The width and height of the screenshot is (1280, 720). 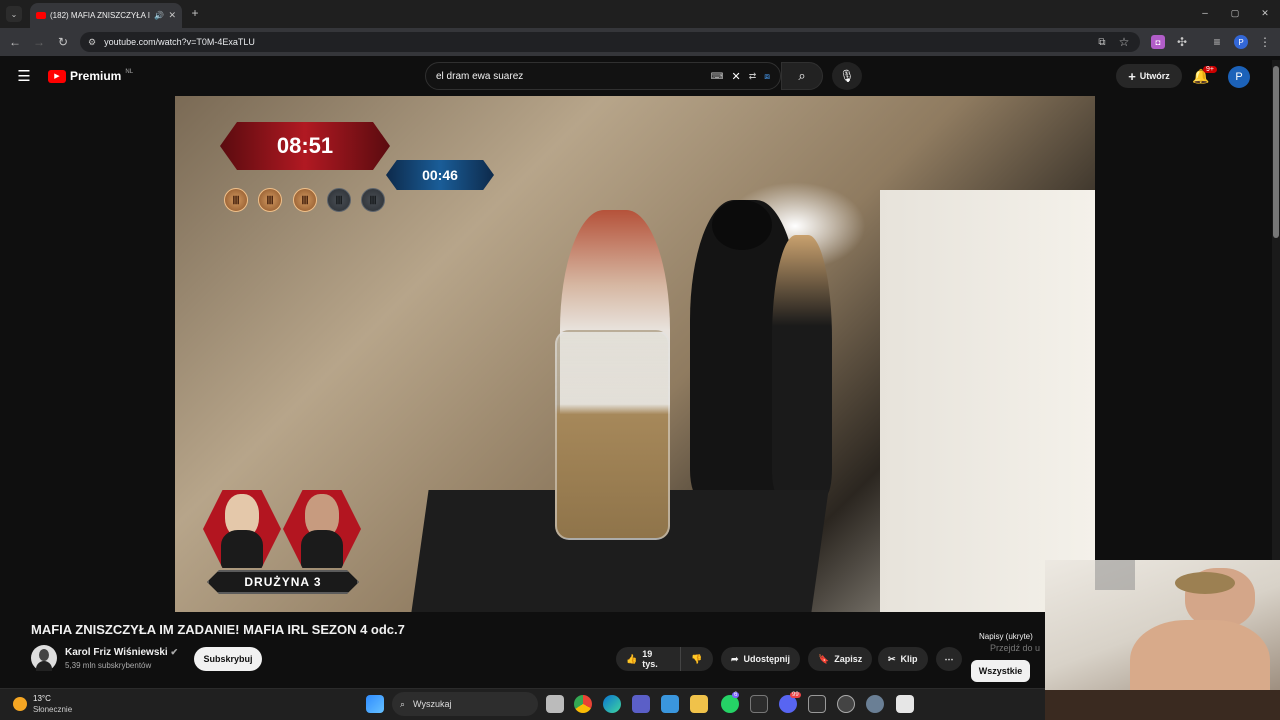 I want to click on like-count: 19 tys., so click(x=650, y=659).